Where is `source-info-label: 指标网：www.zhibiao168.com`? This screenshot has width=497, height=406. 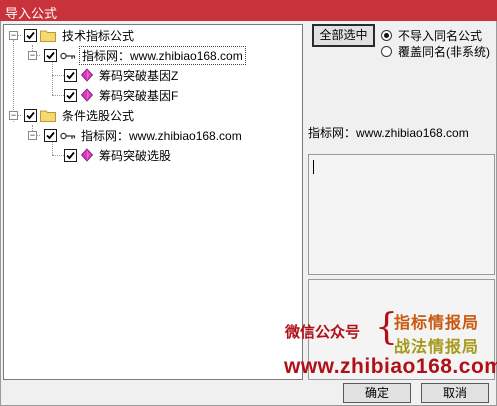 source-info-label: 指标网：www.zhibiao168.com is located at coordinates (388, 133).